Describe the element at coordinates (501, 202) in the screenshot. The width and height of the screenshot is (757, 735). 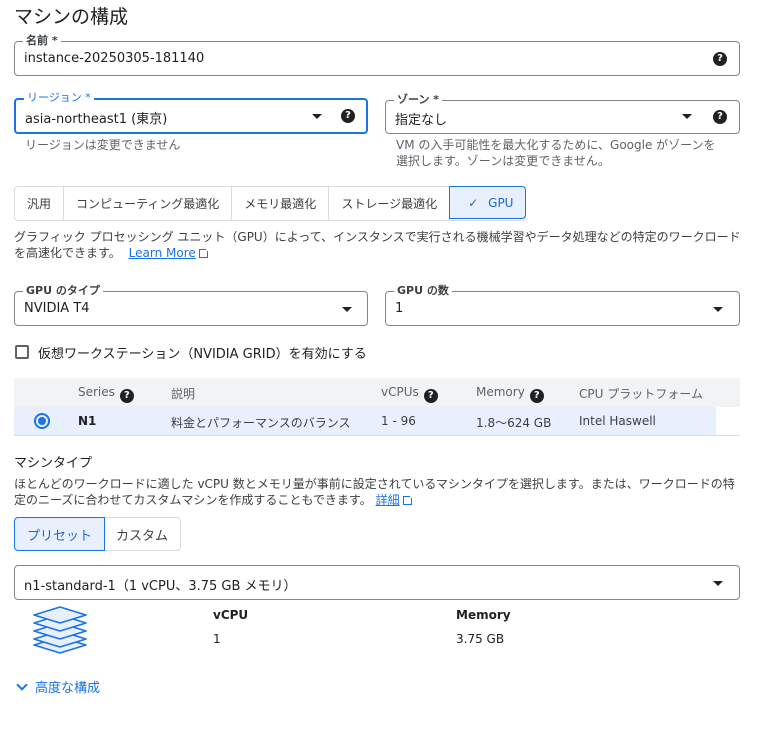
I see `tab-gpu-label: GPU` at that location.